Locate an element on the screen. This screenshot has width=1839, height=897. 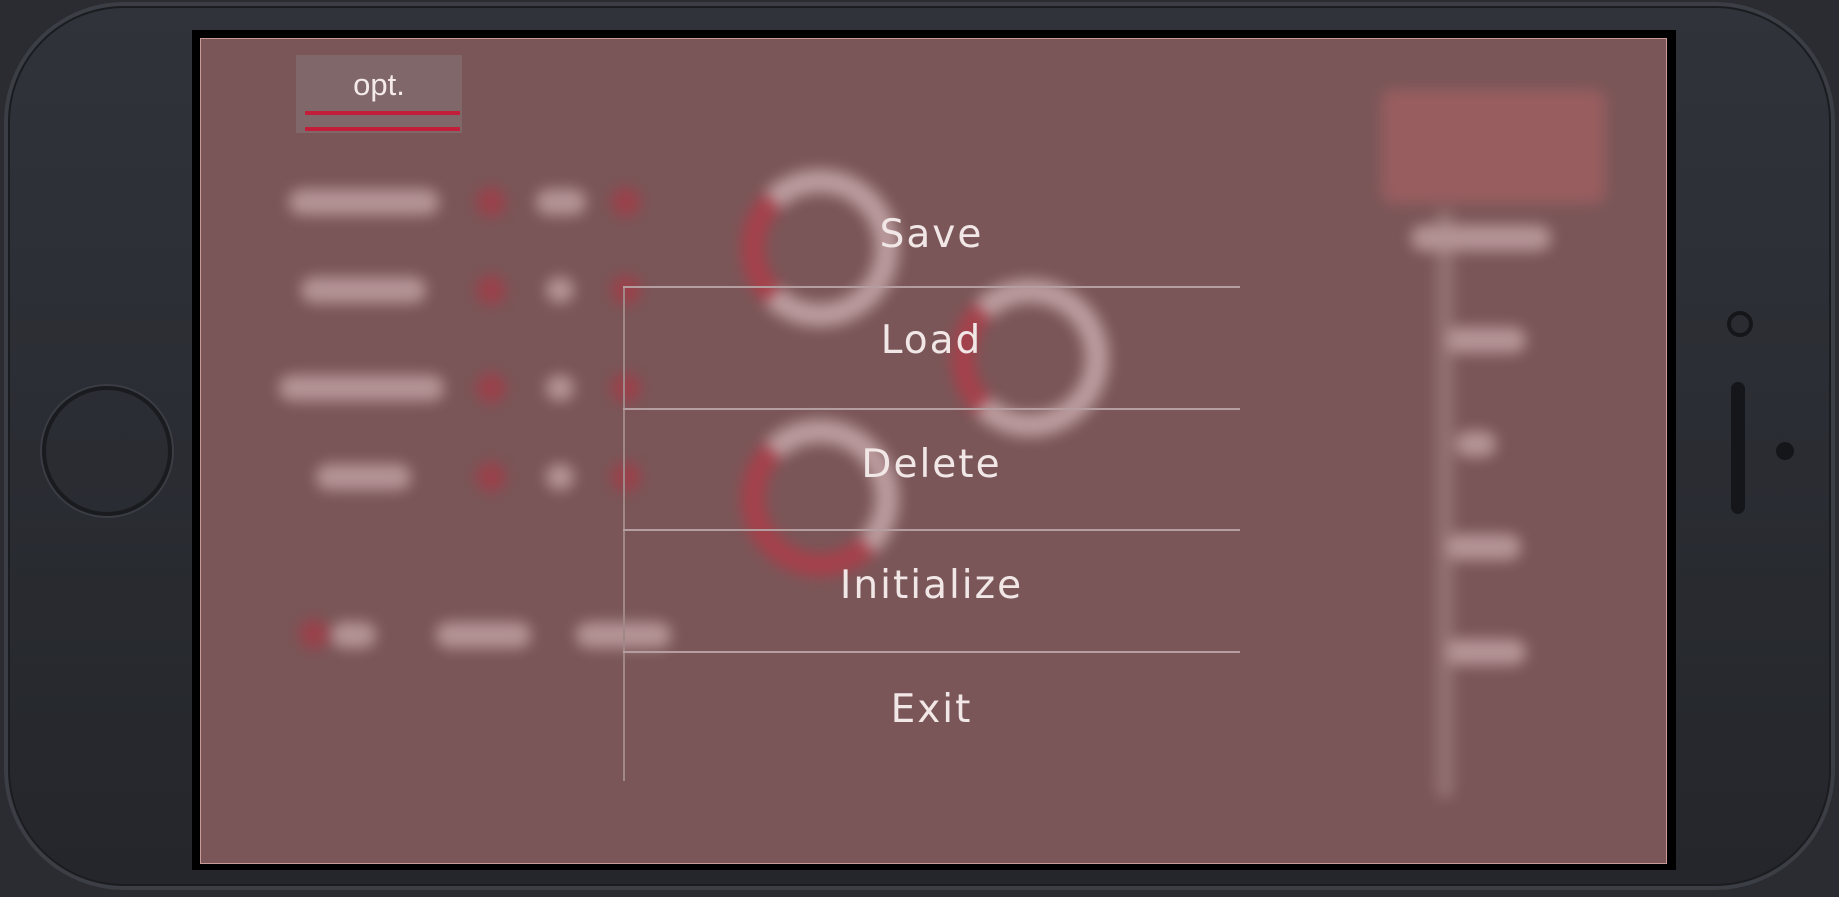
menu-item-label: Initialize is located at coordinates (931, 585).